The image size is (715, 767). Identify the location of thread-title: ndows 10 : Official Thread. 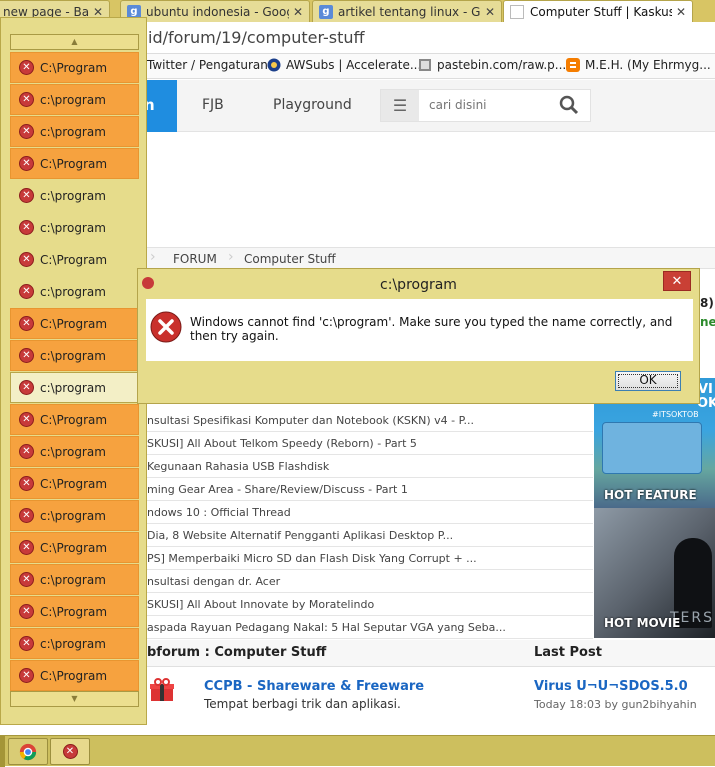
(219, 512).